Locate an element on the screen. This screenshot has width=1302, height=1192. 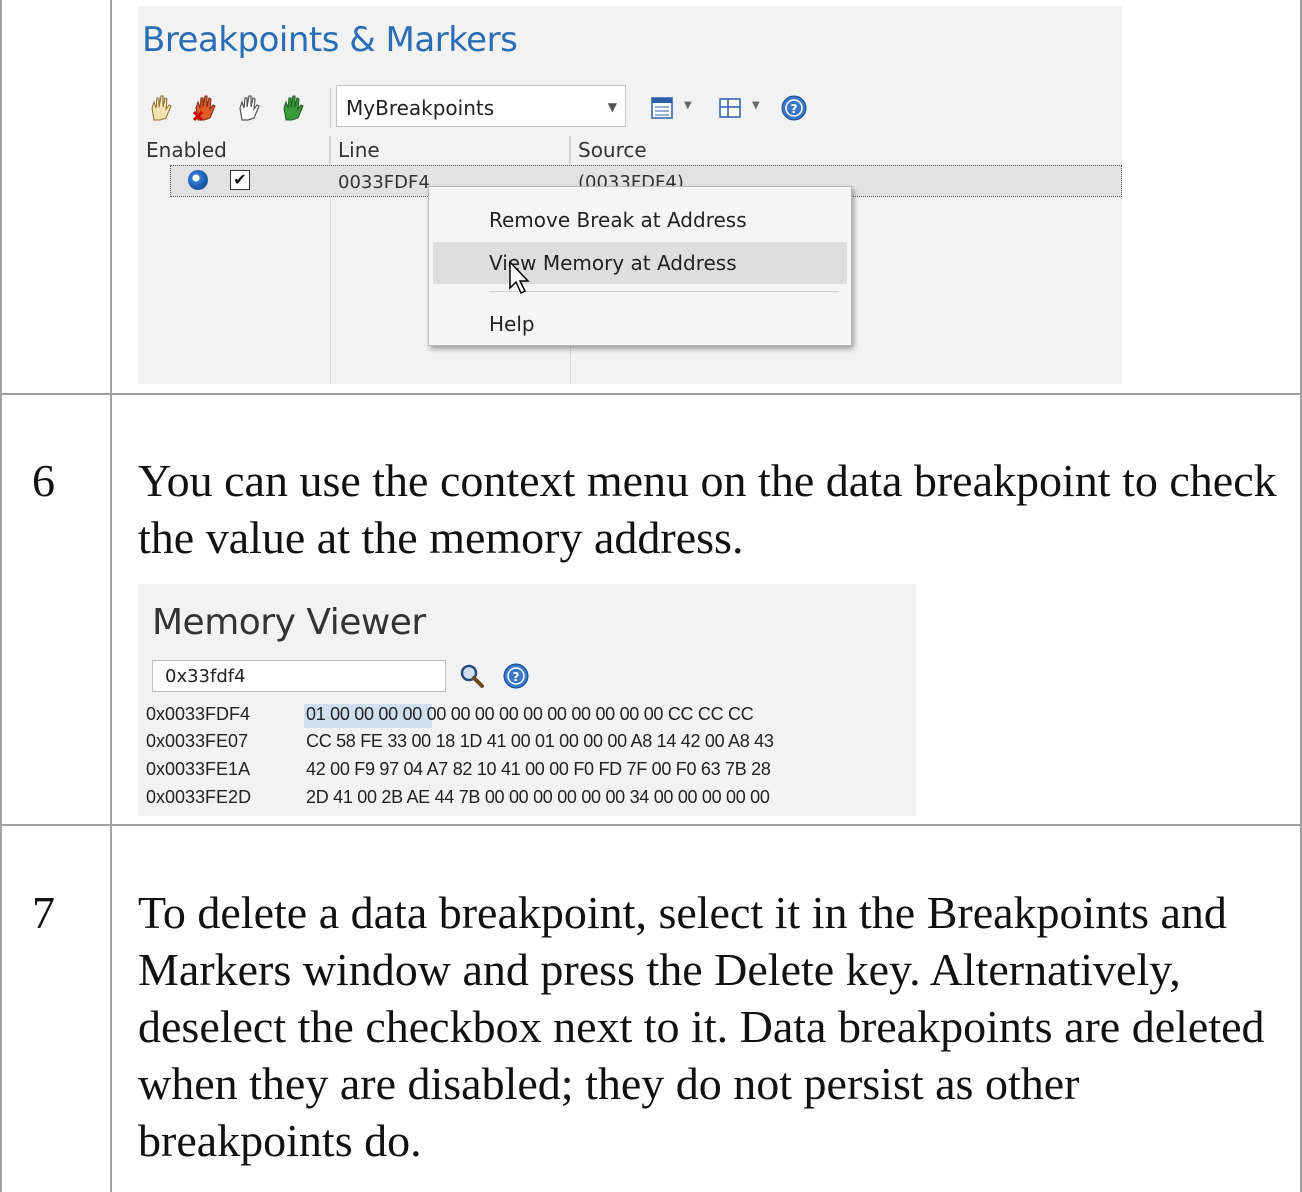
list-view-icon is located at coordinates (662, 108).